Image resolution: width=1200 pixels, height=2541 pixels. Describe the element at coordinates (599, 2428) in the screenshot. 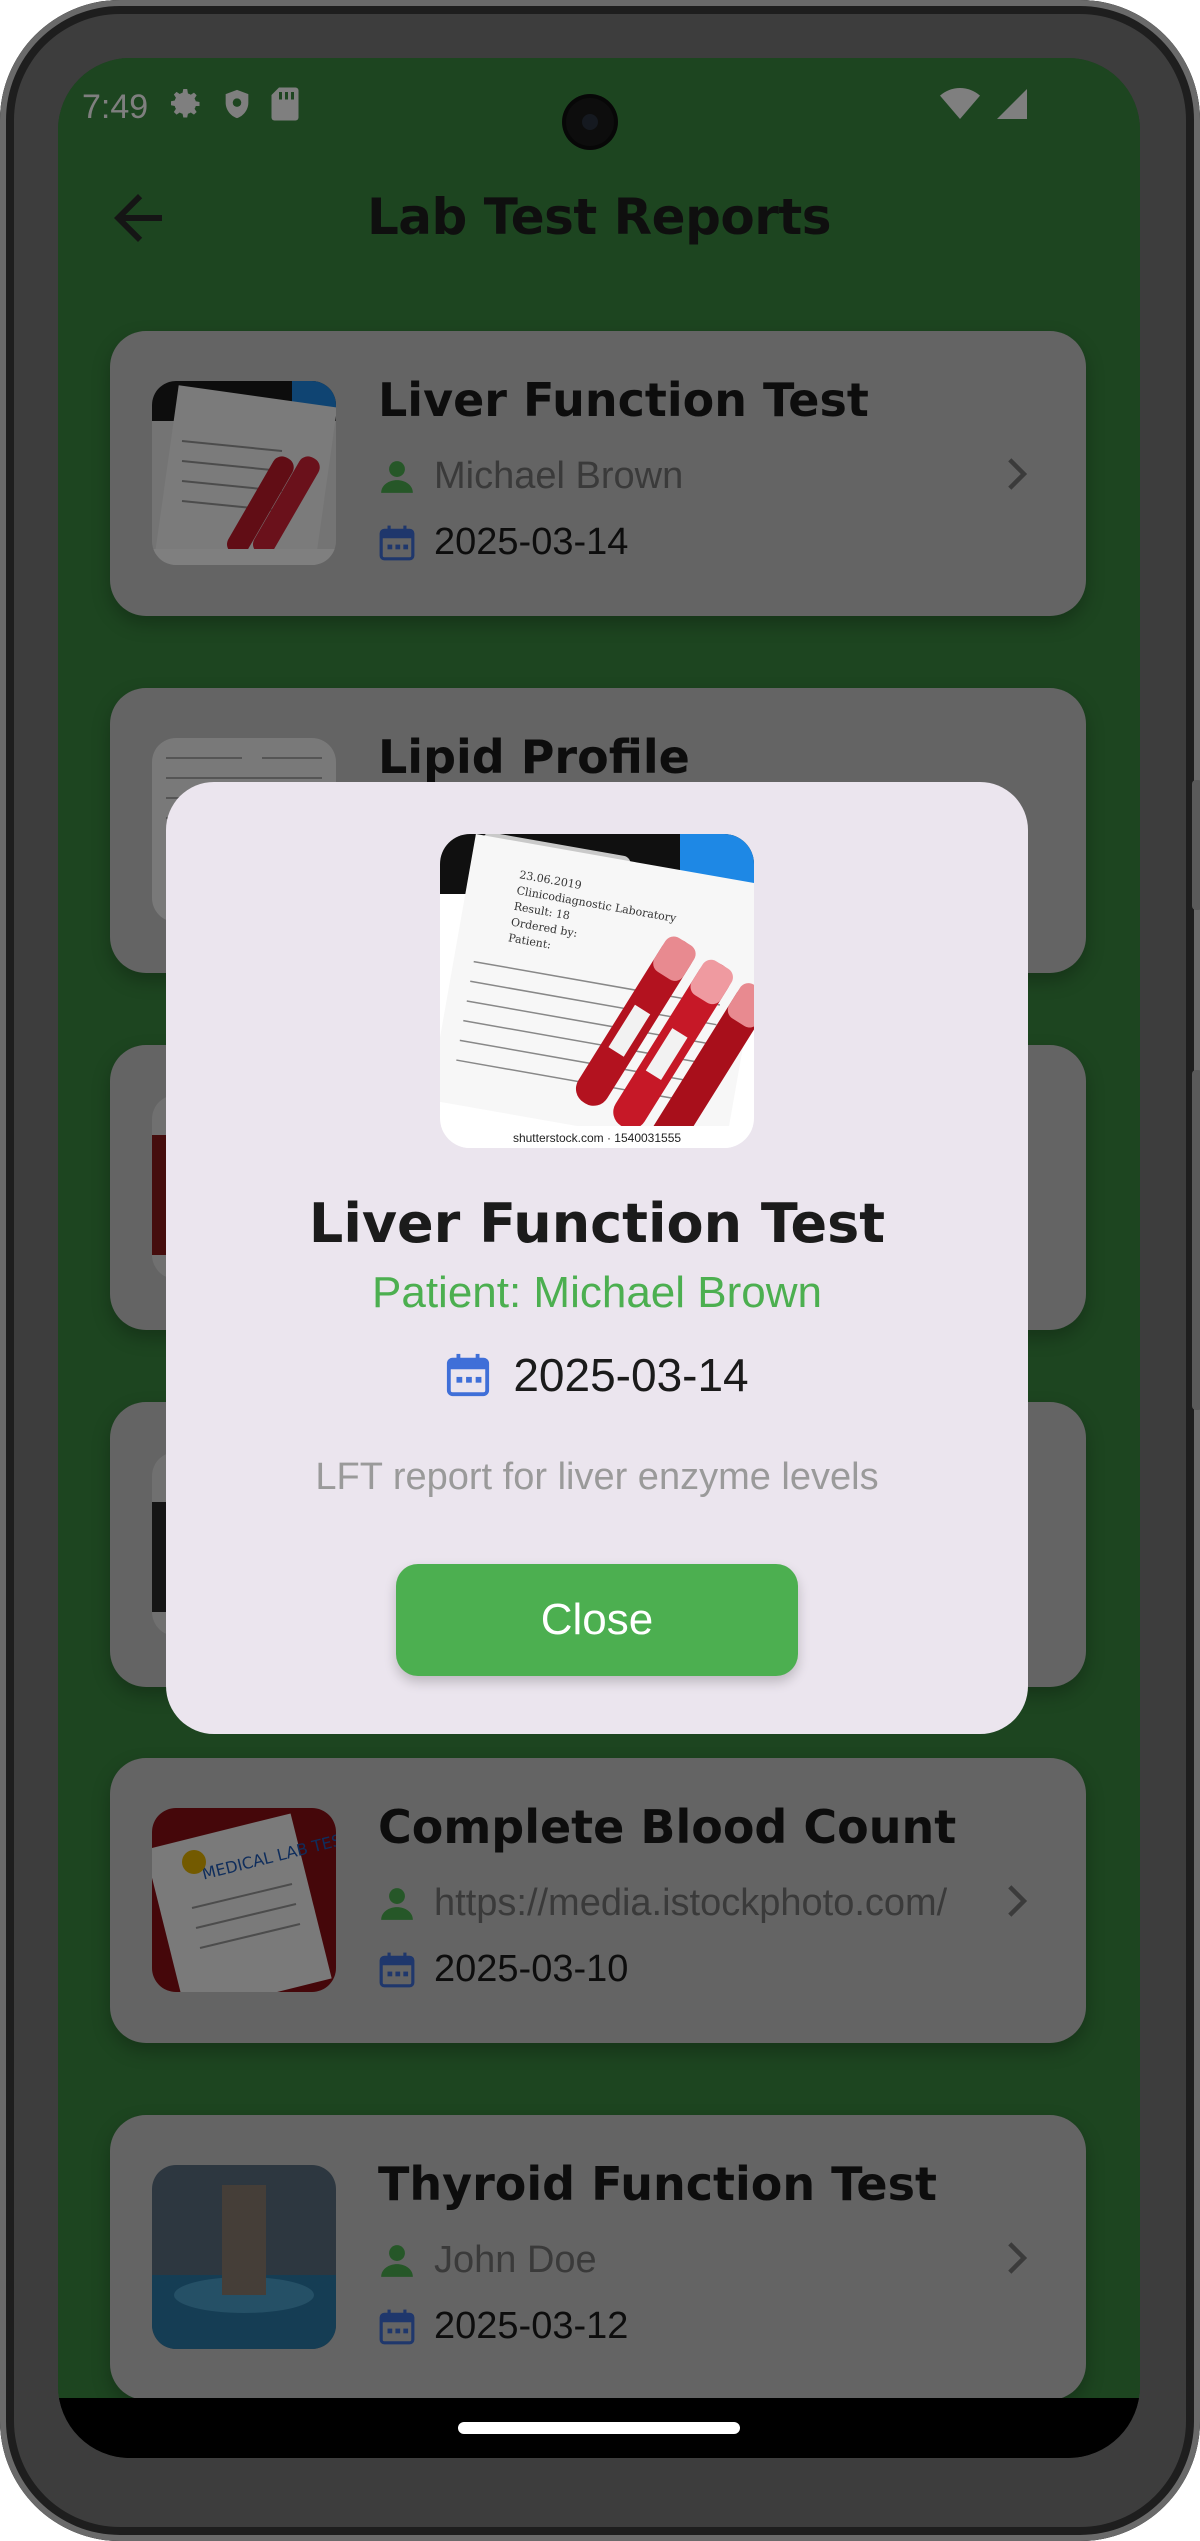

I see `home-gesture-pill` at that location.